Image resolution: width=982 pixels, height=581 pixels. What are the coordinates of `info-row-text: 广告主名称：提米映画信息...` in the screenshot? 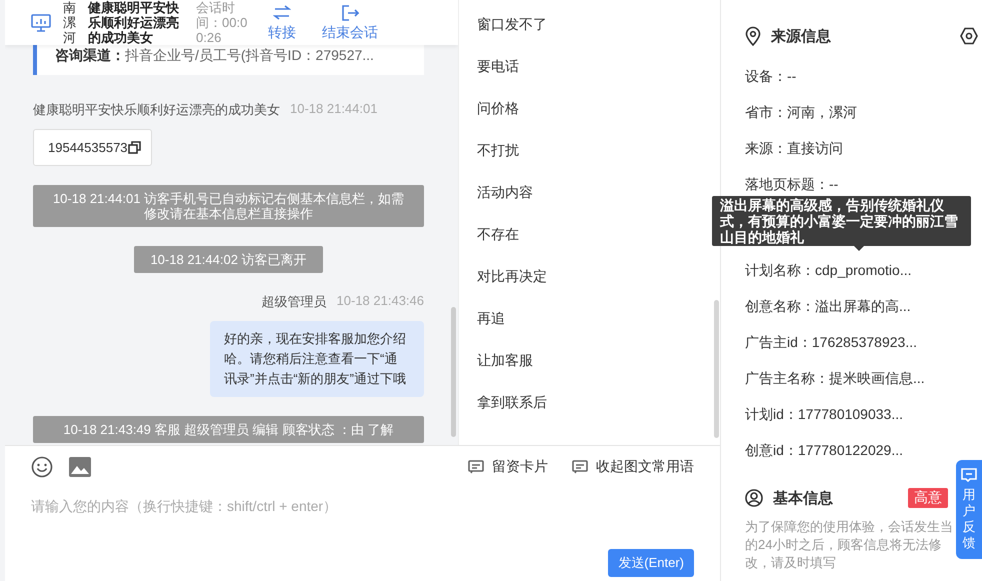 It's located at (835, 378).